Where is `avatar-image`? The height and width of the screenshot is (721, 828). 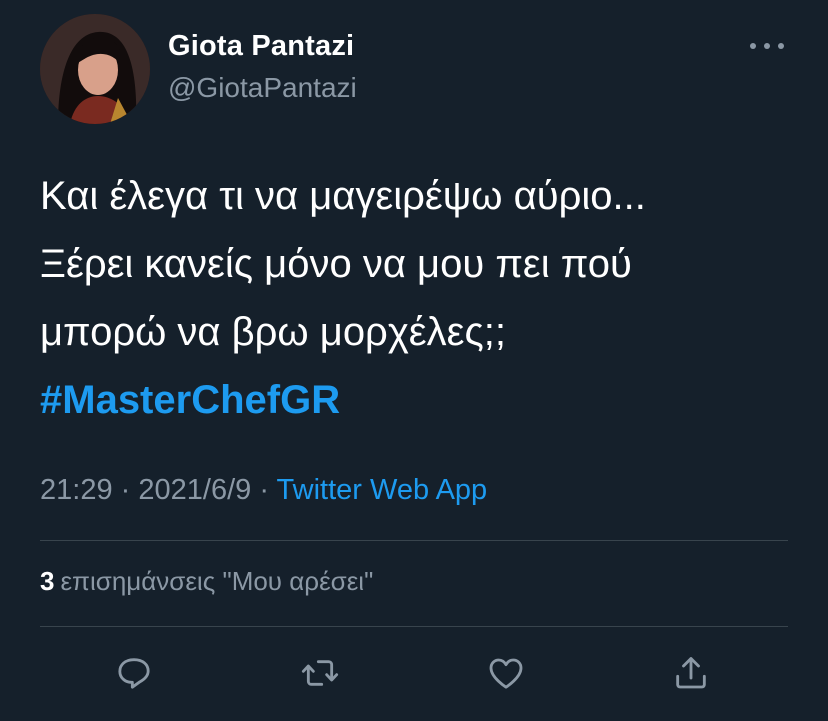
avatar-image is located at coordinates (95, 69).